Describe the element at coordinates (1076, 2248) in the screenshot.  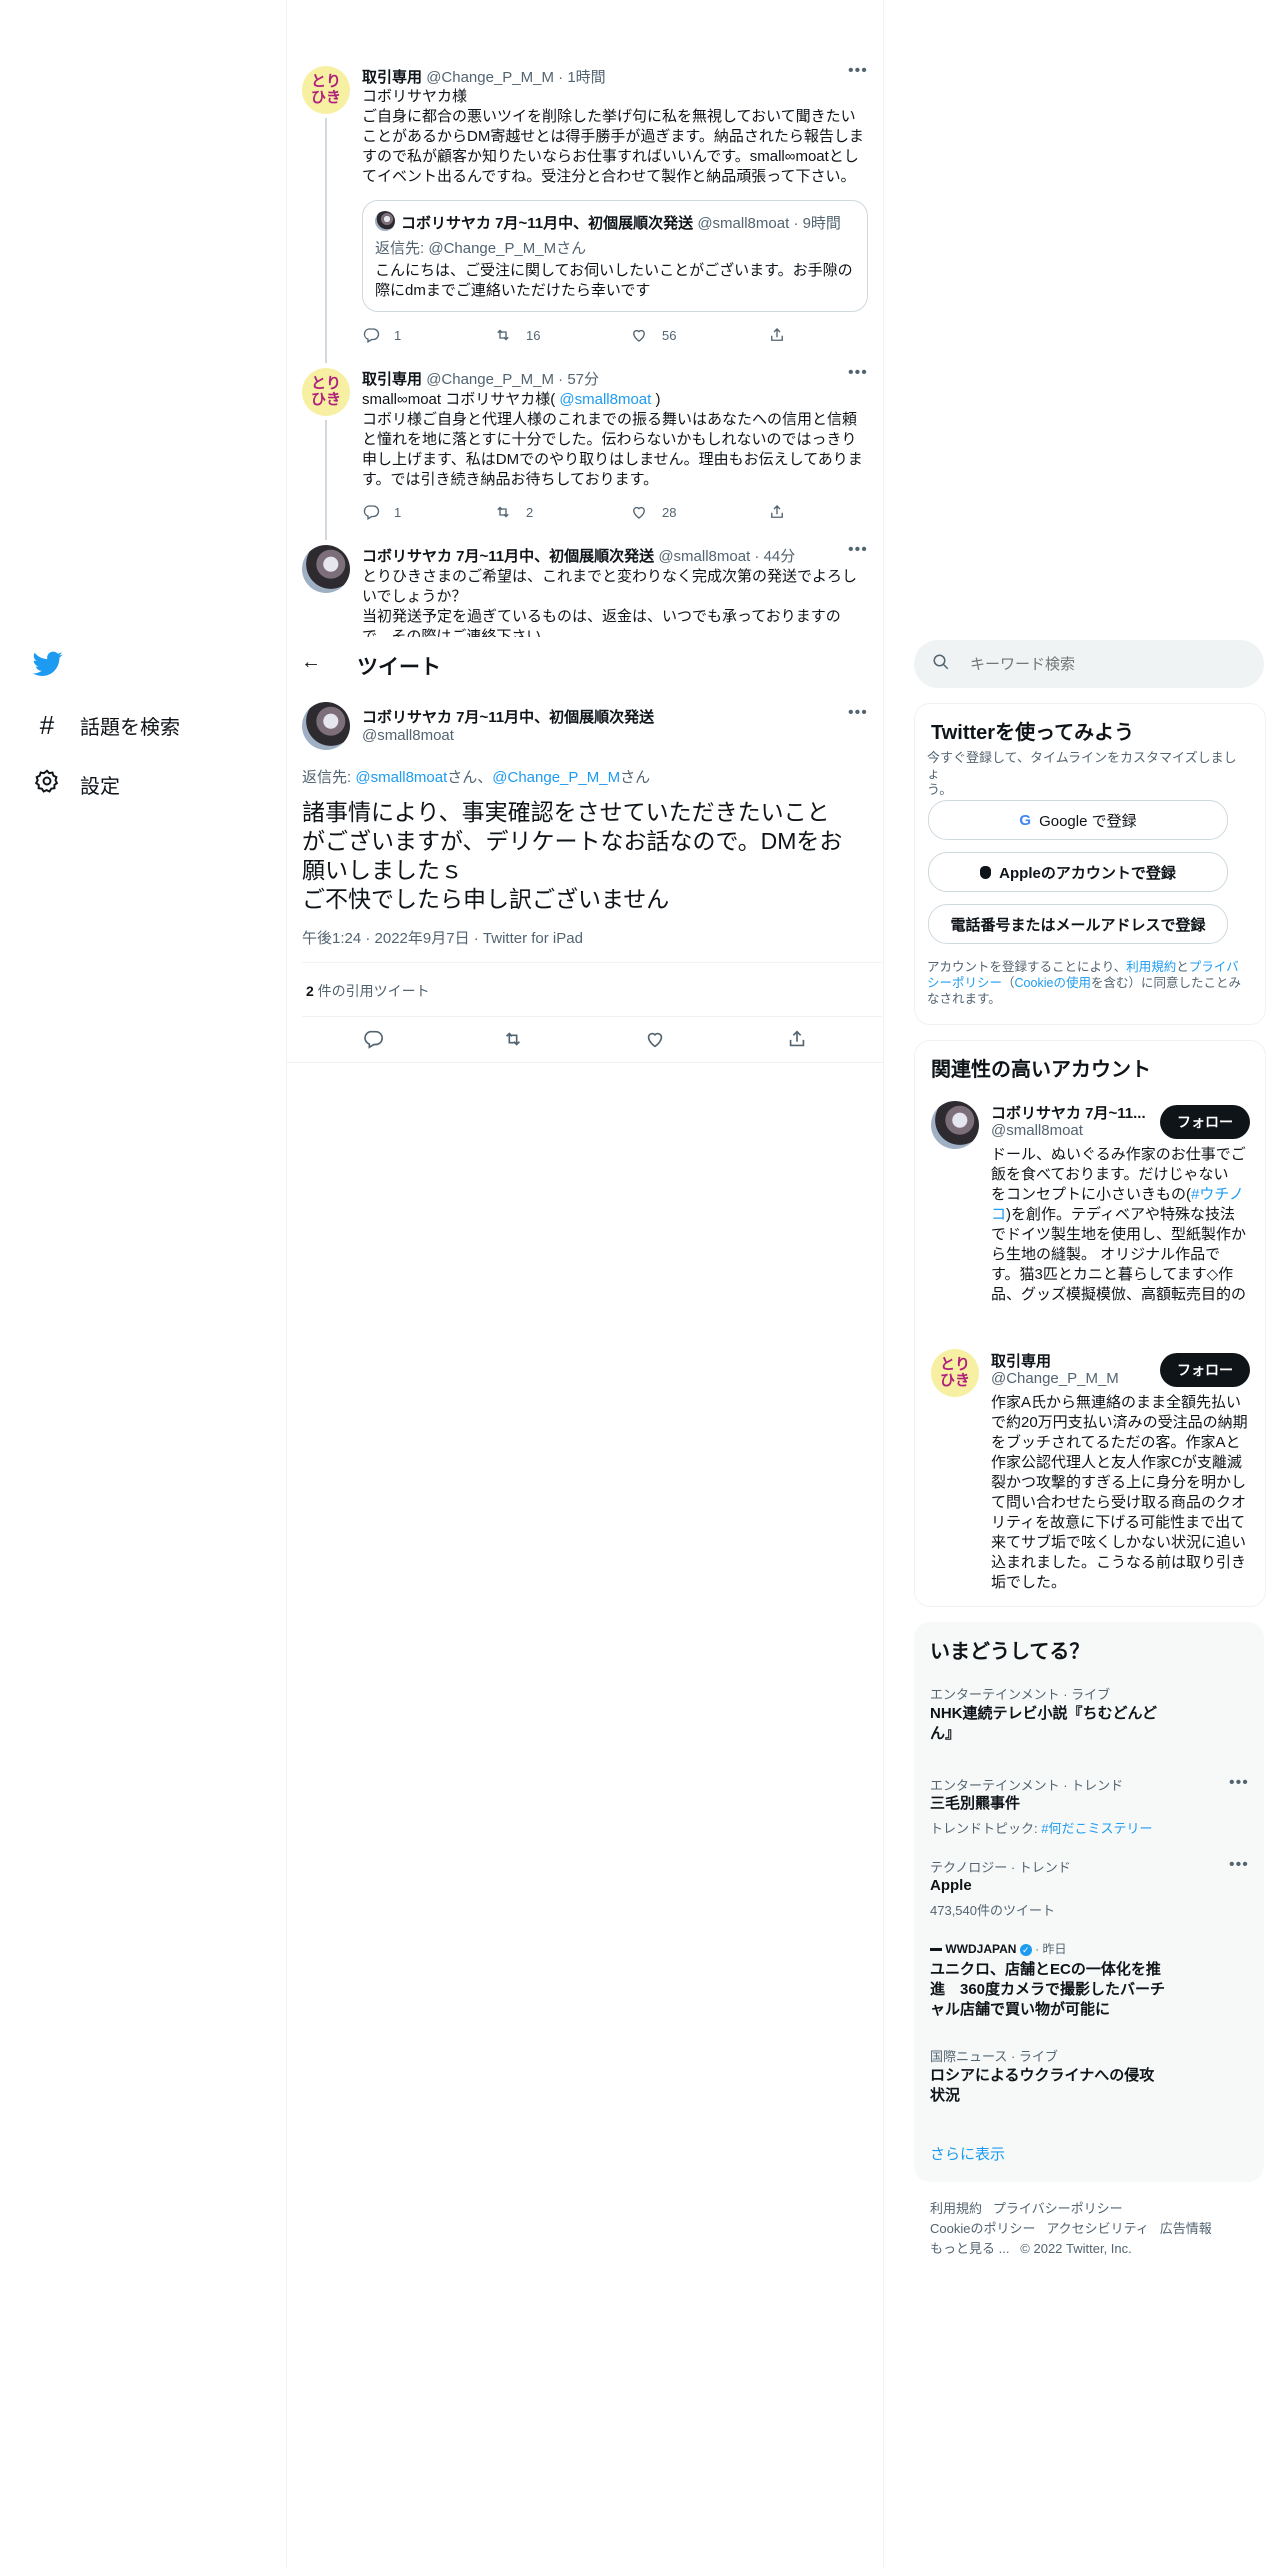
I see `copyright: © 2022 Twitter, Inc.` at that location.